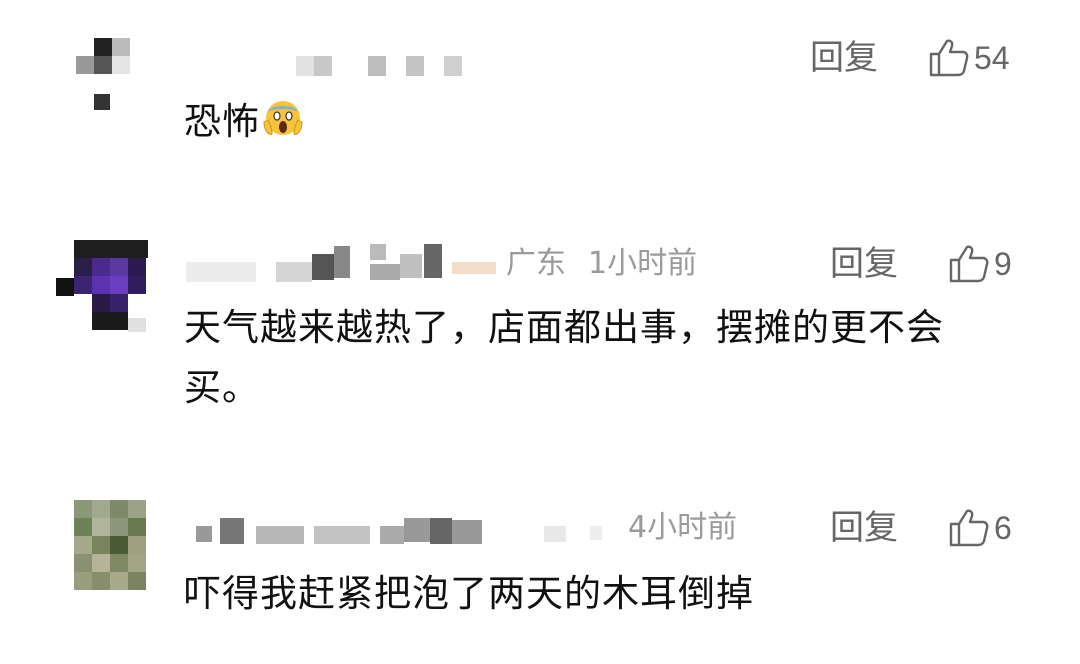 This screenshot has width=1080, height=664. Describe the element at coordinates (283, 119) in the screenshot. I see `scream-emoji-icon` at that location.